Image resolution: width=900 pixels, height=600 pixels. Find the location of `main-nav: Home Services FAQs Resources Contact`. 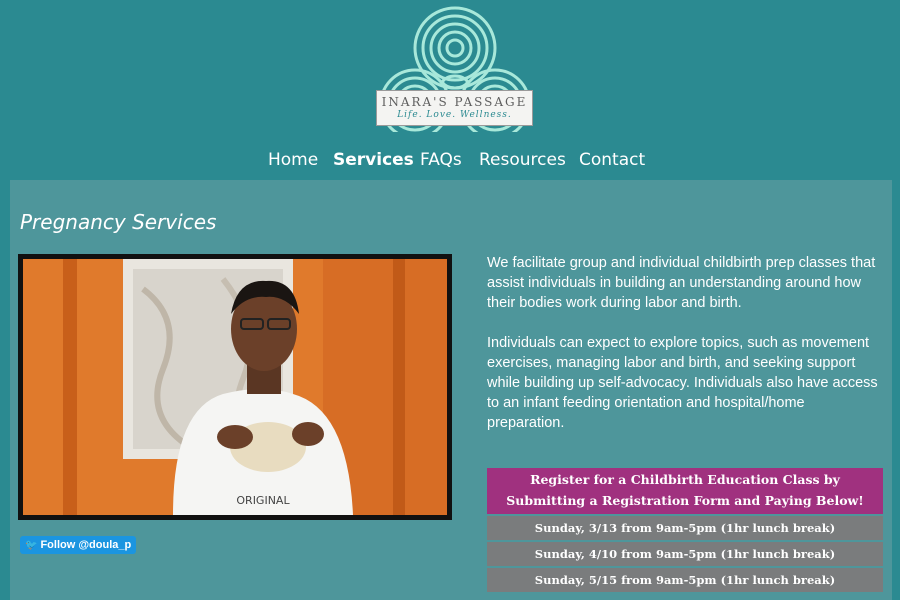

main-nav: Home Services FAQs Resources Contact is located at coordinates (450, 161).